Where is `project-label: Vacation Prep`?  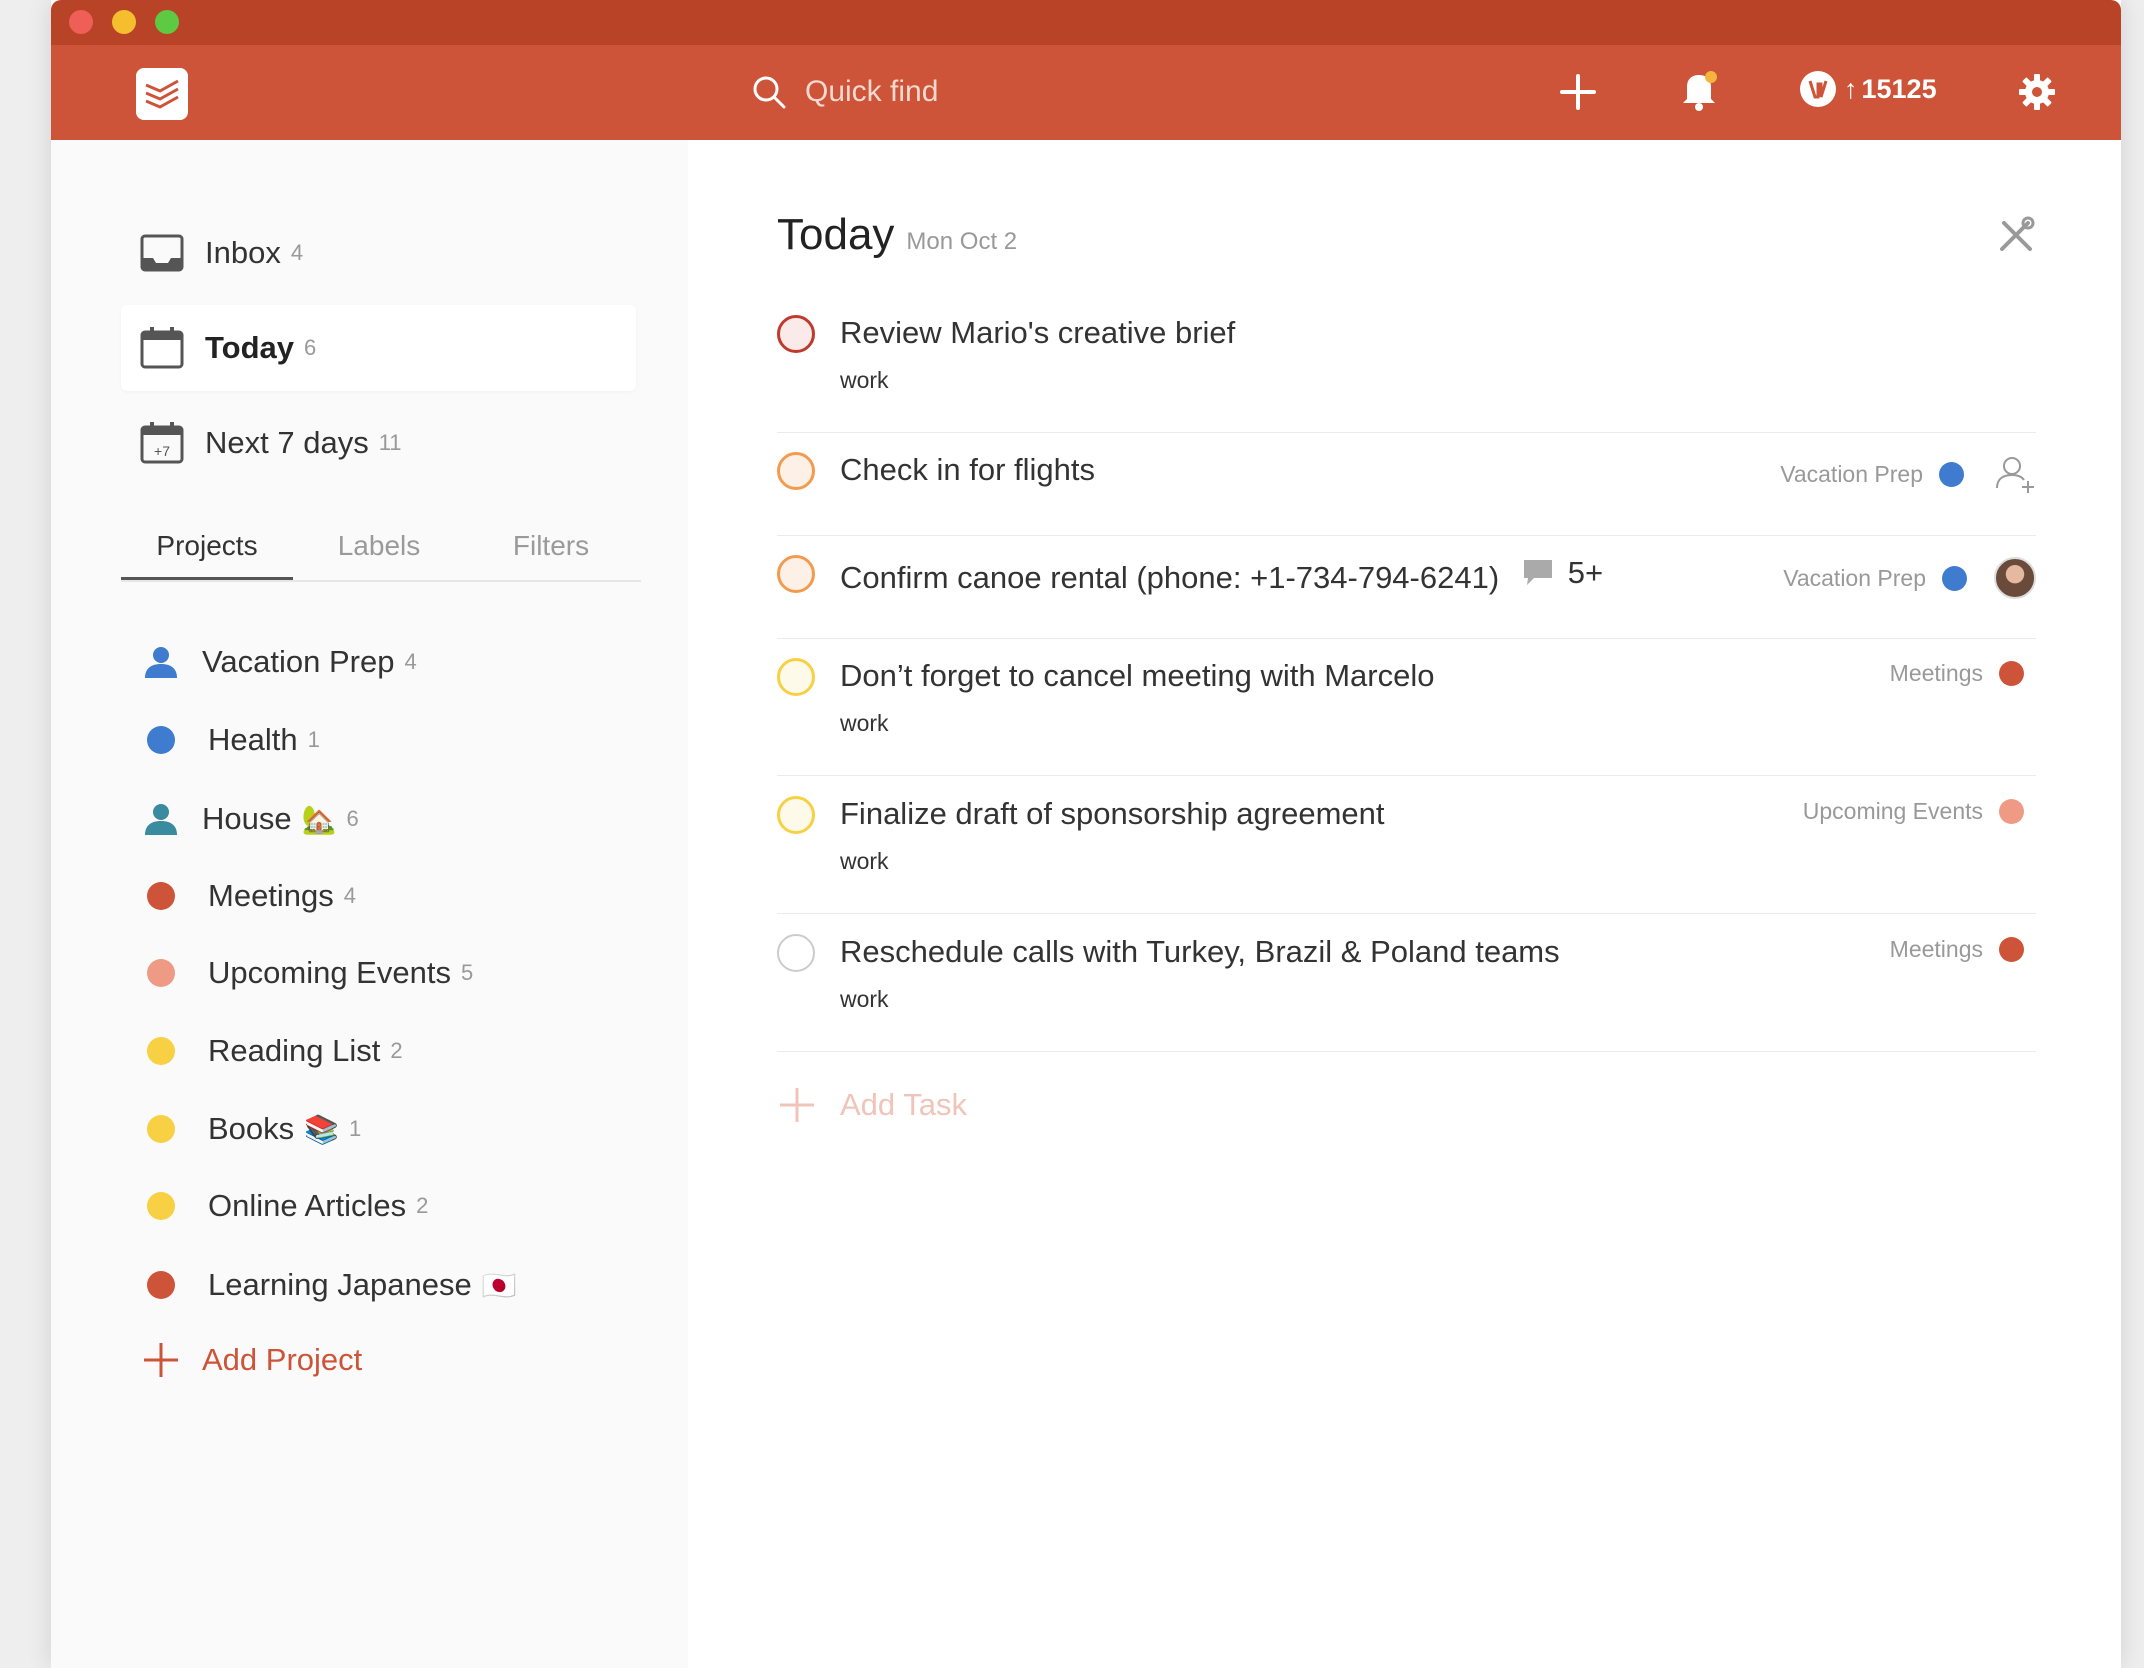 project-label: Vacation Prep is located at coordinates (298, 661).